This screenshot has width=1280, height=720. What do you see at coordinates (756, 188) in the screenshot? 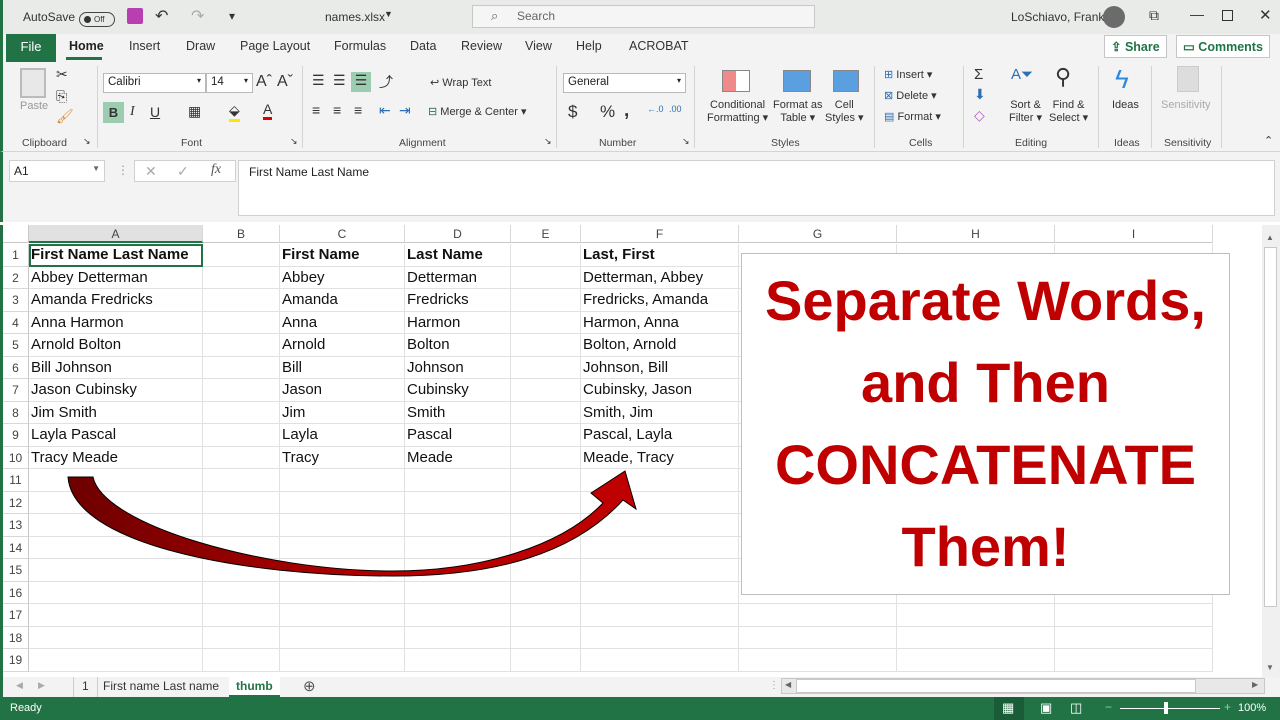
I see `formula-input: First Name Last Name` at bounding box center [756, 188].